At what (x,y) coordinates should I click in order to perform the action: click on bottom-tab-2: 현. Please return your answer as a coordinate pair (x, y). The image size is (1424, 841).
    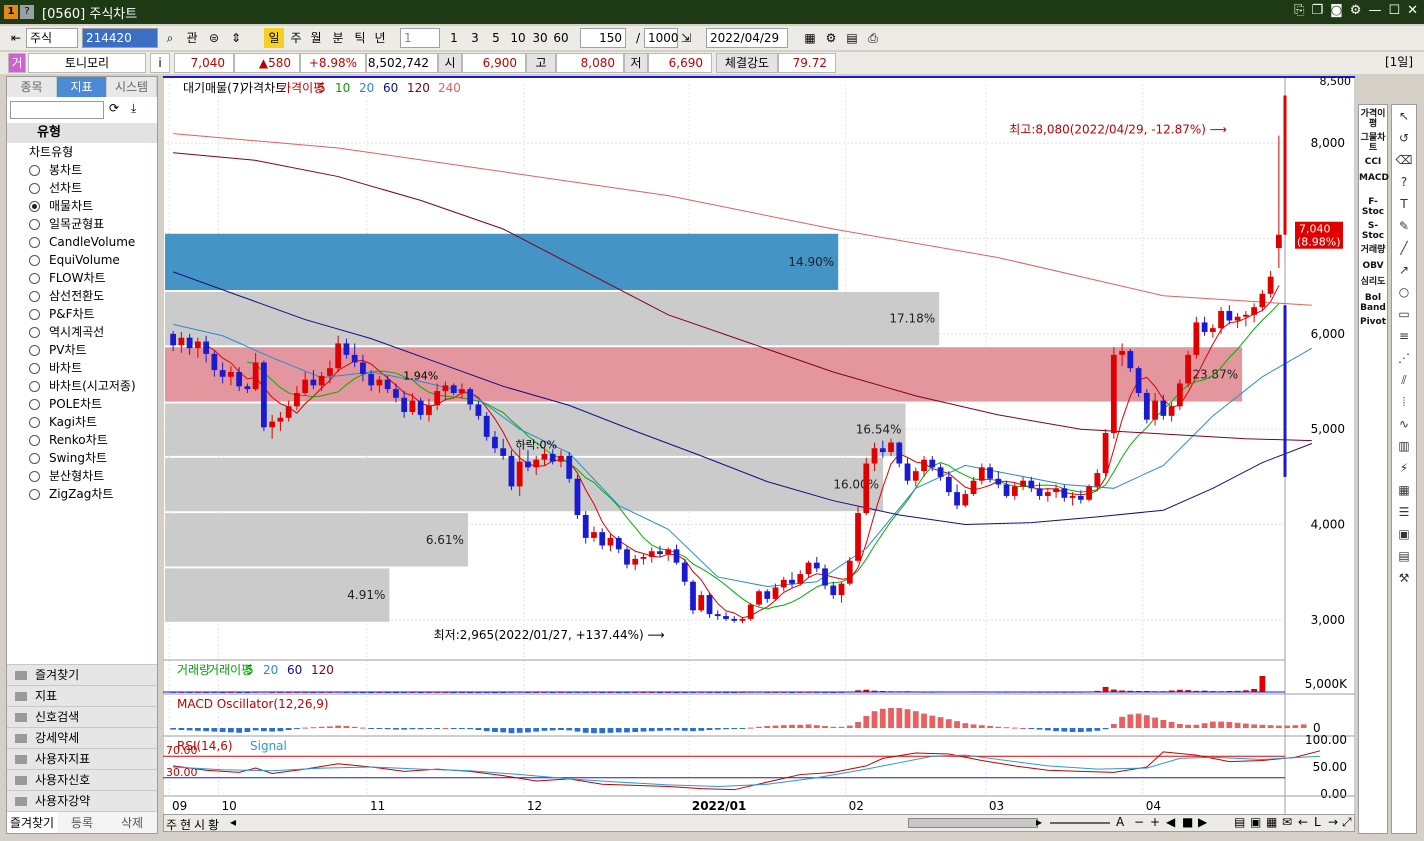
    Looking at the image, I should click on (185, 824).